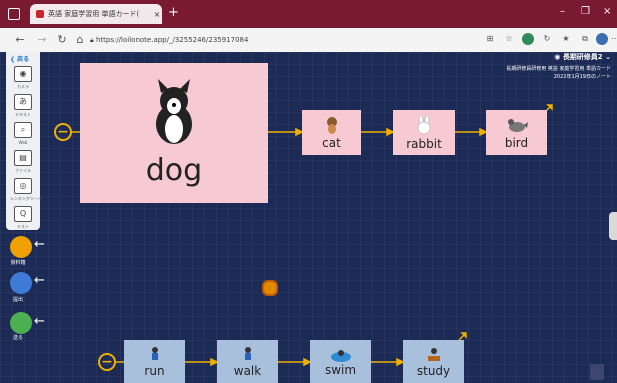 This screenshot has height=383, width=617. What do you see at coordinates (433, 361) in the screenshot?
I see `word-card: study` at bounding box center [433, 361].